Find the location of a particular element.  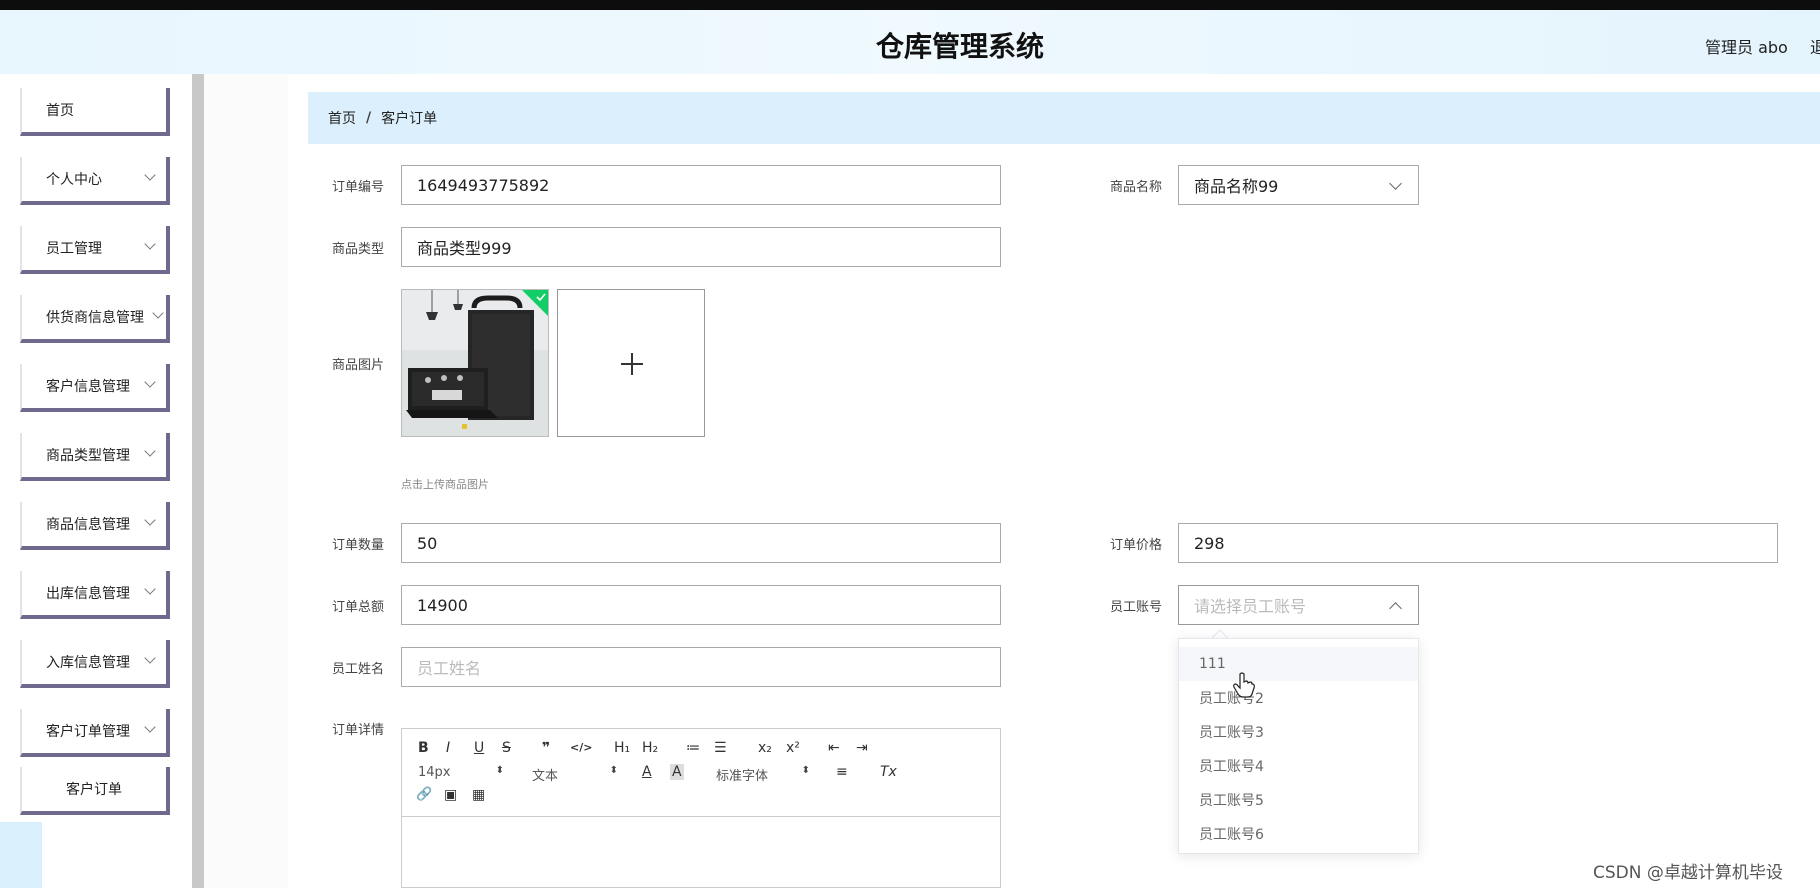

product-type-label: 商品类型 is located at coordinates (358, 249).